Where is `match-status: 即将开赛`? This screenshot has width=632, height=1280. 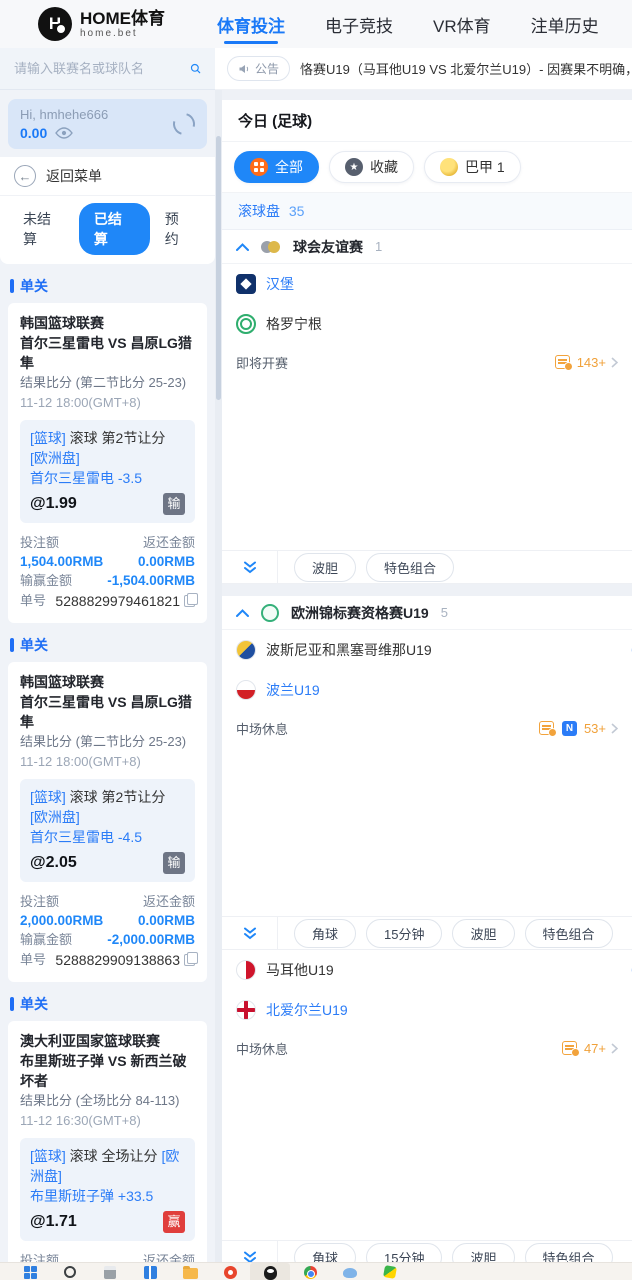
match-status: 即将开赛 is located at coordinates (262, 363).